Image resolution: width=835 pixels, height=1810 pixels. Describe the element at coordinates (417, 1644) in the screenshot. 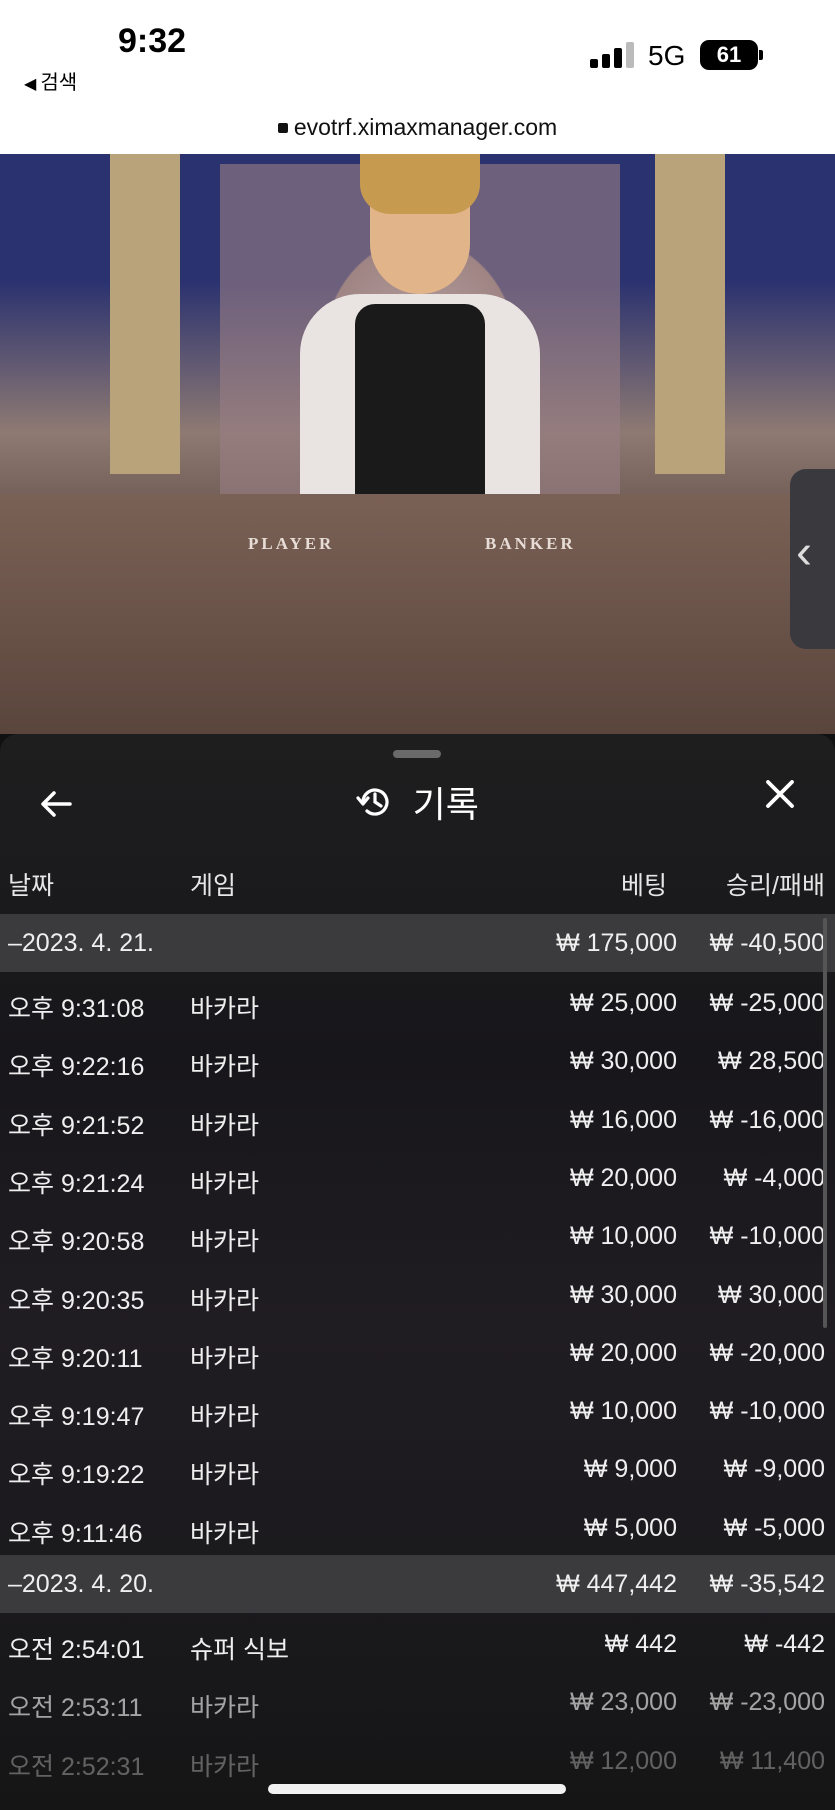

I see `history-row: 오전 2:54:01 슈퍼 식보 ₩ 442 ₩ -442` at that location.